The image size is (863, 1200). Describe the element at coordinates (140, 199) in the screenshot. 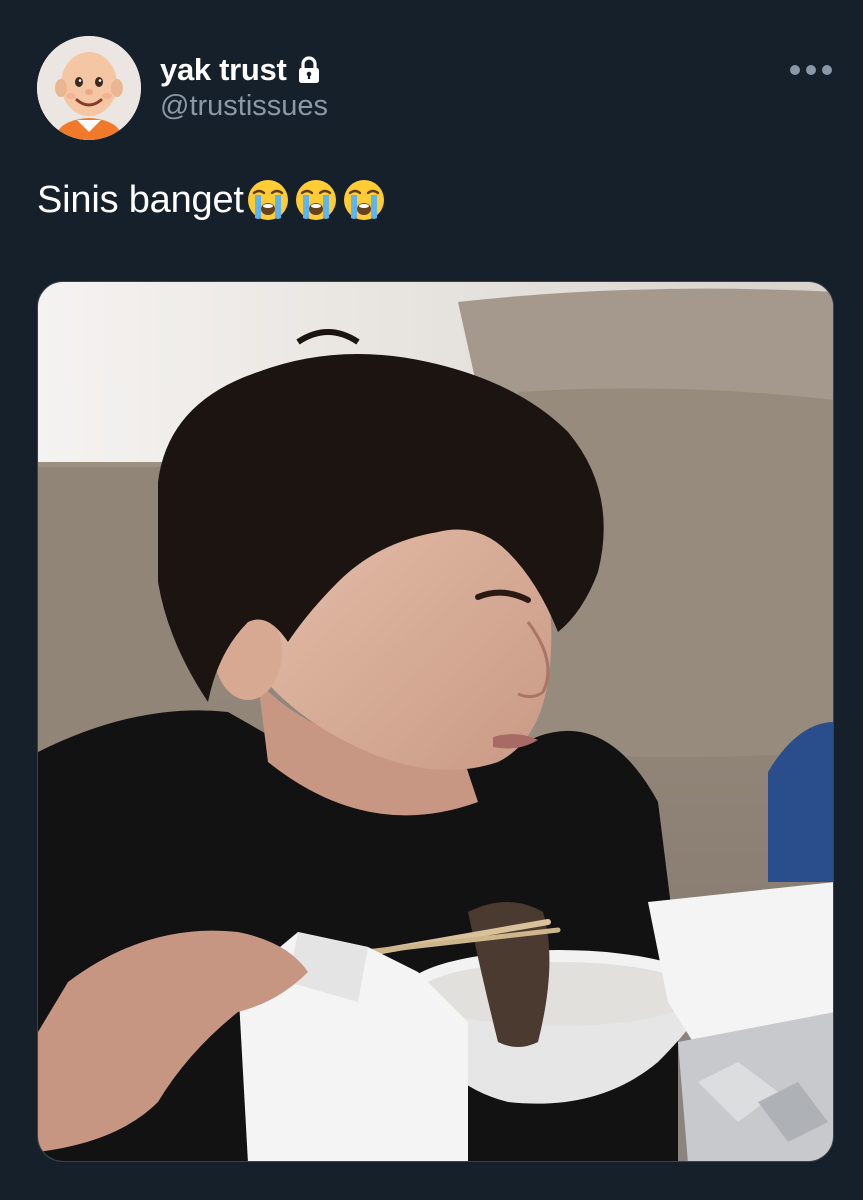

I see `tweet-text-body: Sinis banget` at that location.